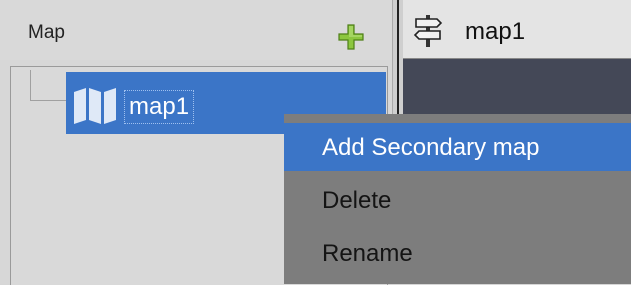 This screenshot has width=631, height=285. Describe the element at coordinates (30, 85) in the screenshot. I see `tree-connector-vertical` at that location.